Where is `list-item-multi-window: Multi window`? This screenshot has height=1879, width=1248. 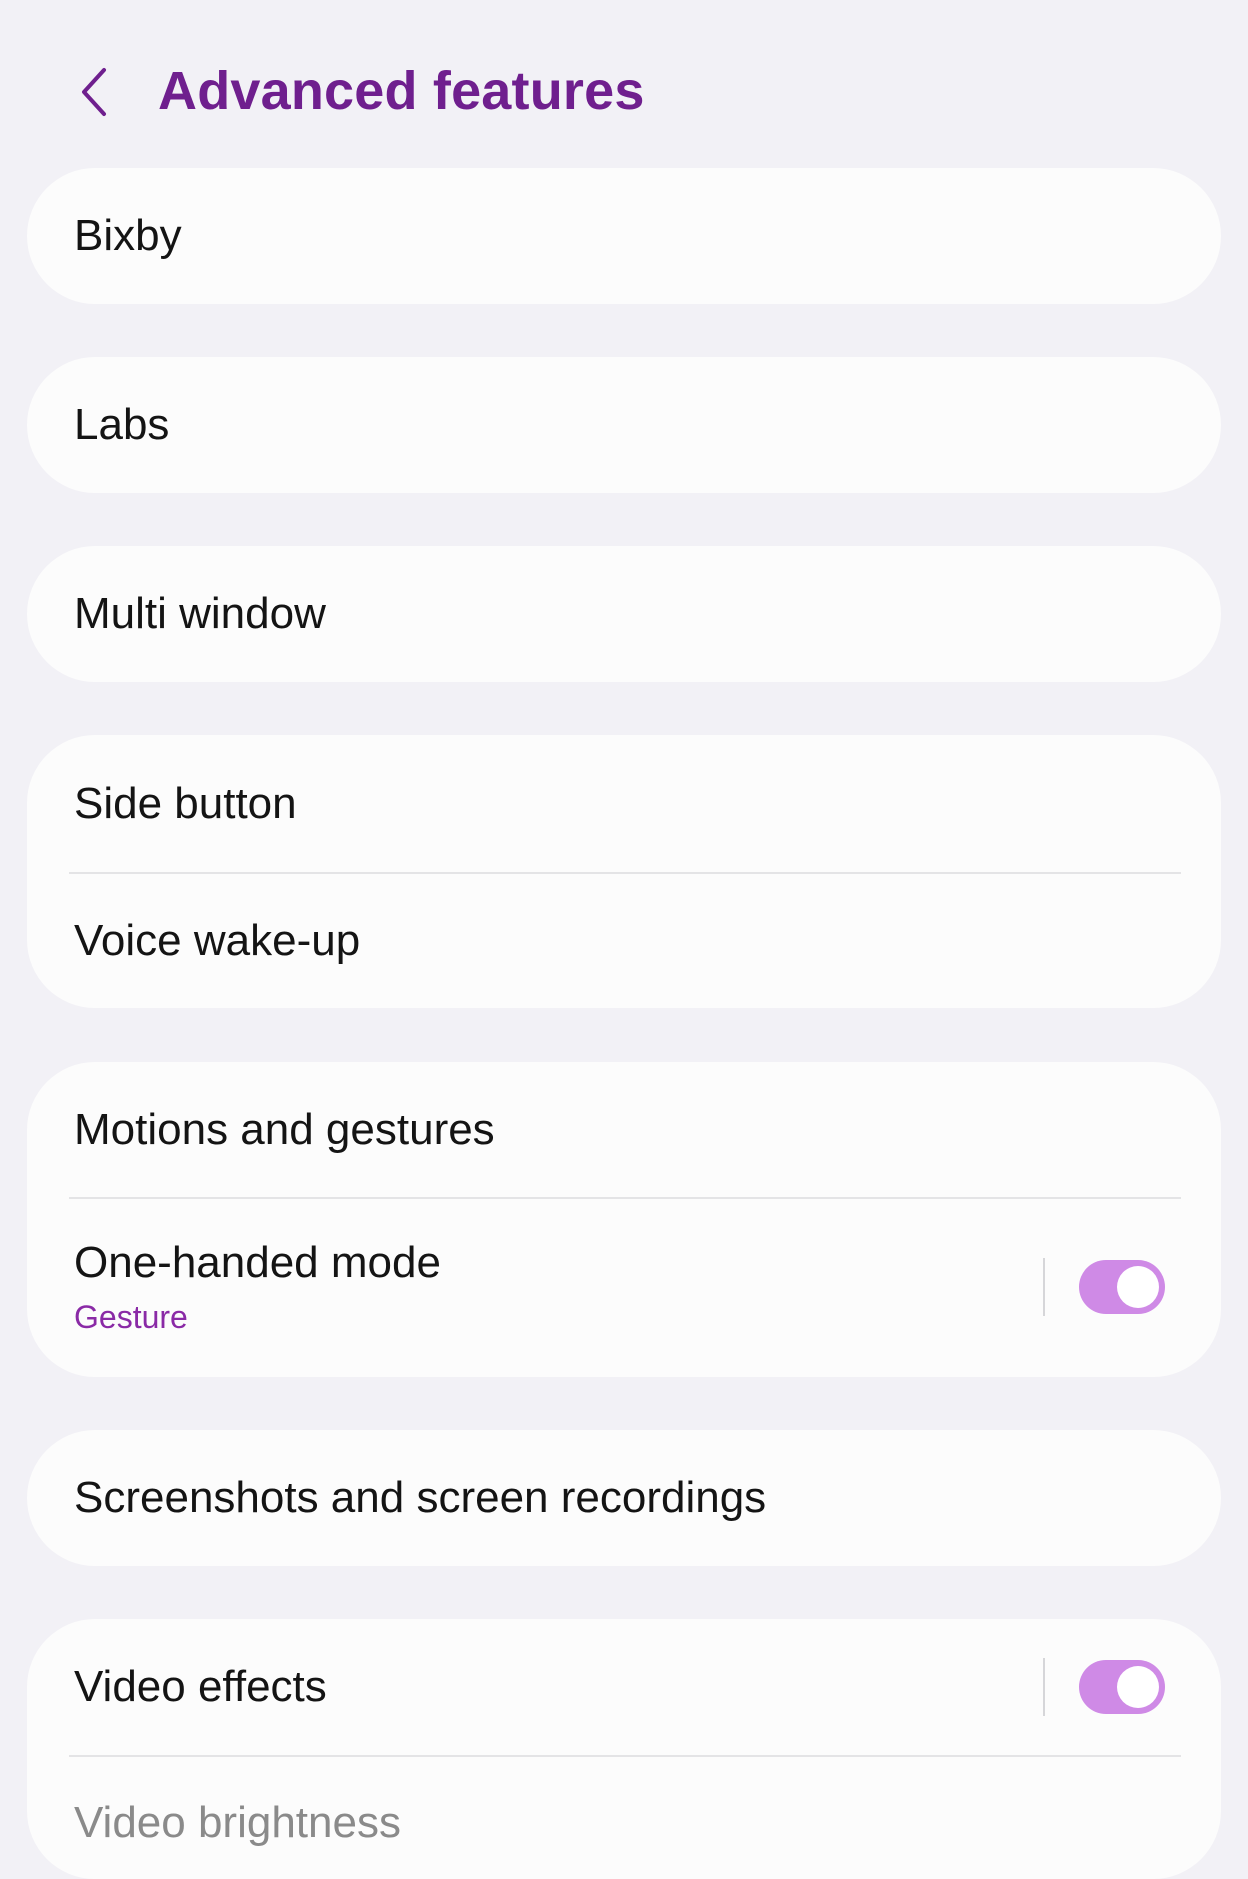 list-item-multi-window: Multi window is located at coordinates (624, 614).